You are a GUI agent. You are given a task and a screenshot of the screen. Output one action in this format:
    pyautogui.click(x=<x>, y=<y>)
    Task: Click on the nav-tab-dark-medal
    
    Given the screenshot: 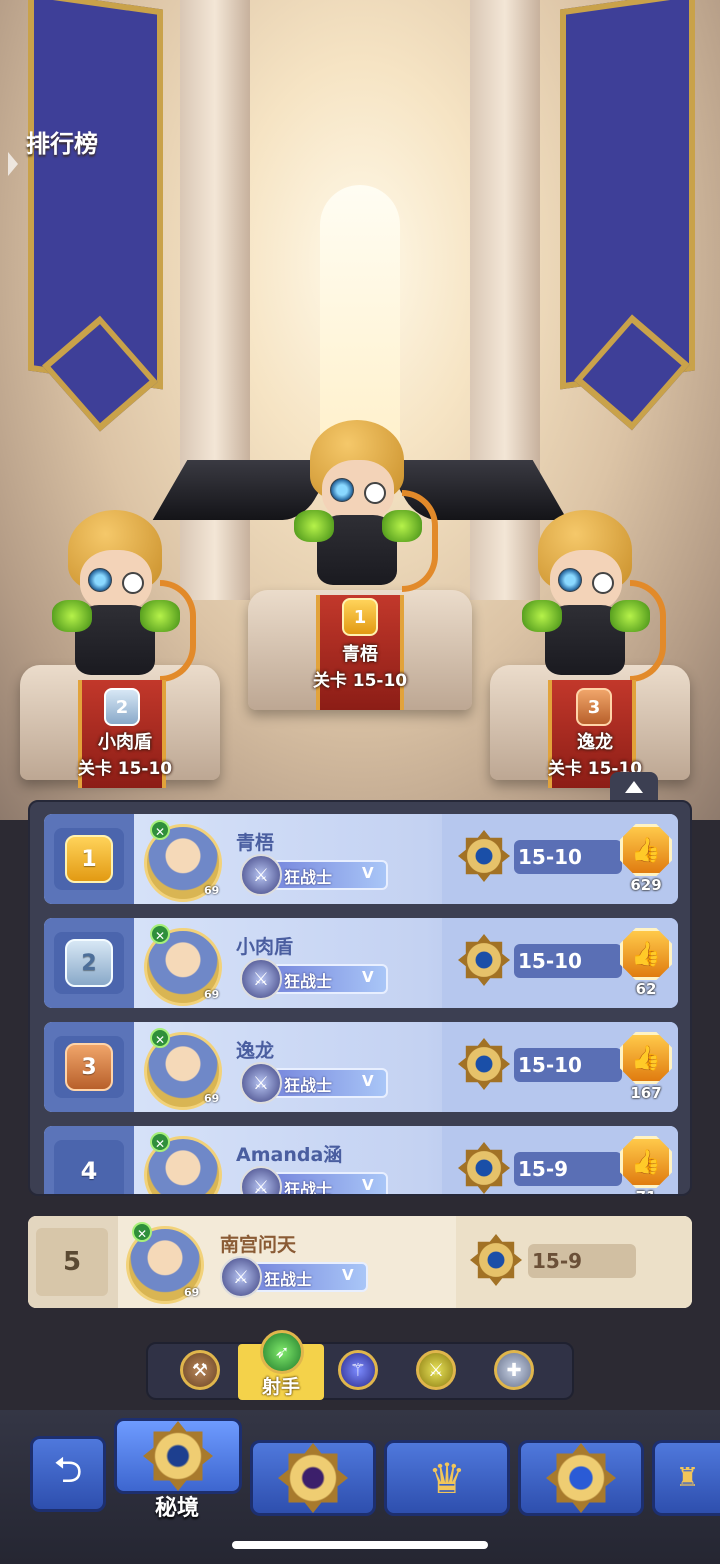 What is the action you would take?
    pyautogui.click(x=313, y=1478)
    